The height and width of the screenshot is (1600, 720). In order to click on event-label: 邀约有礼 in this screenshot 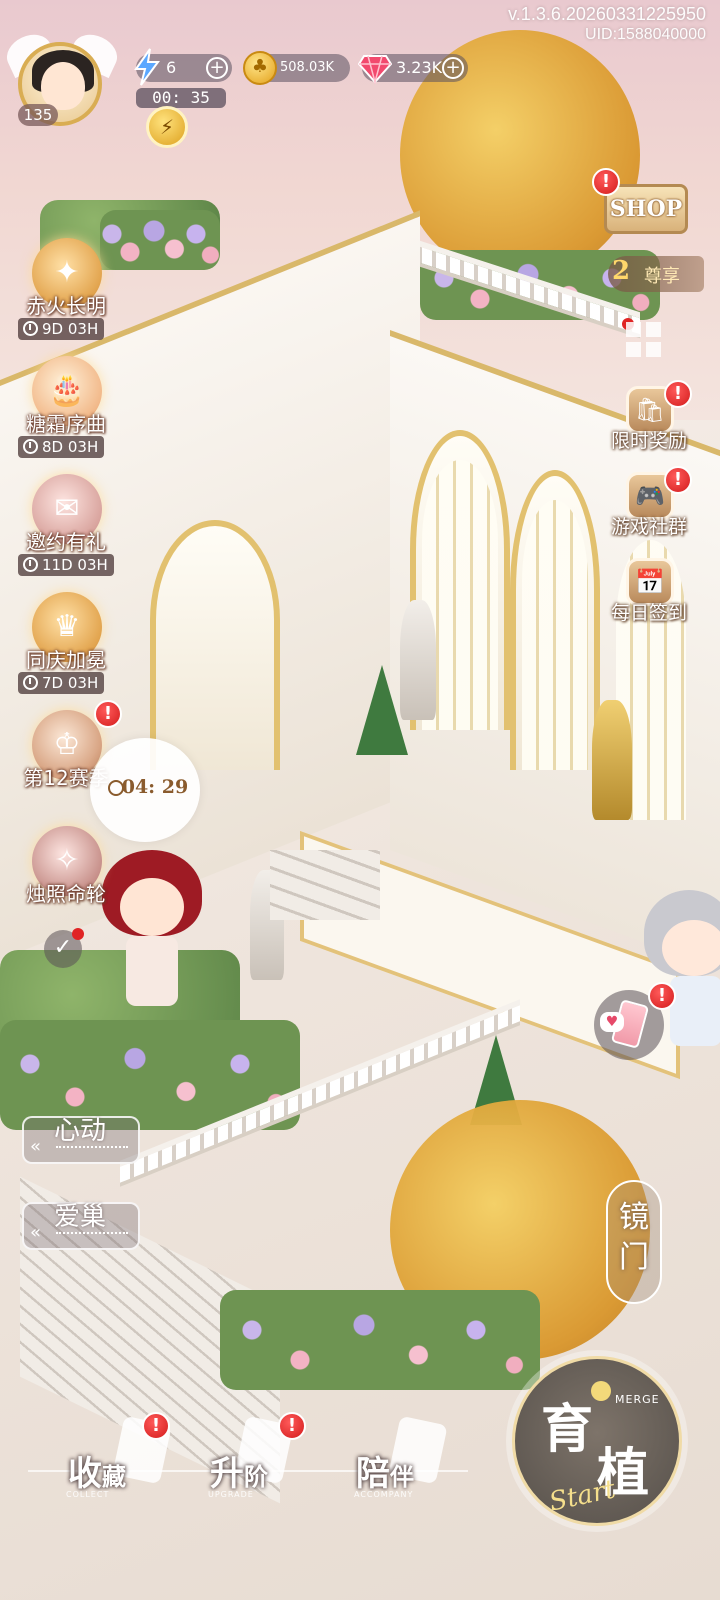, I will do `click(66, 542)`.